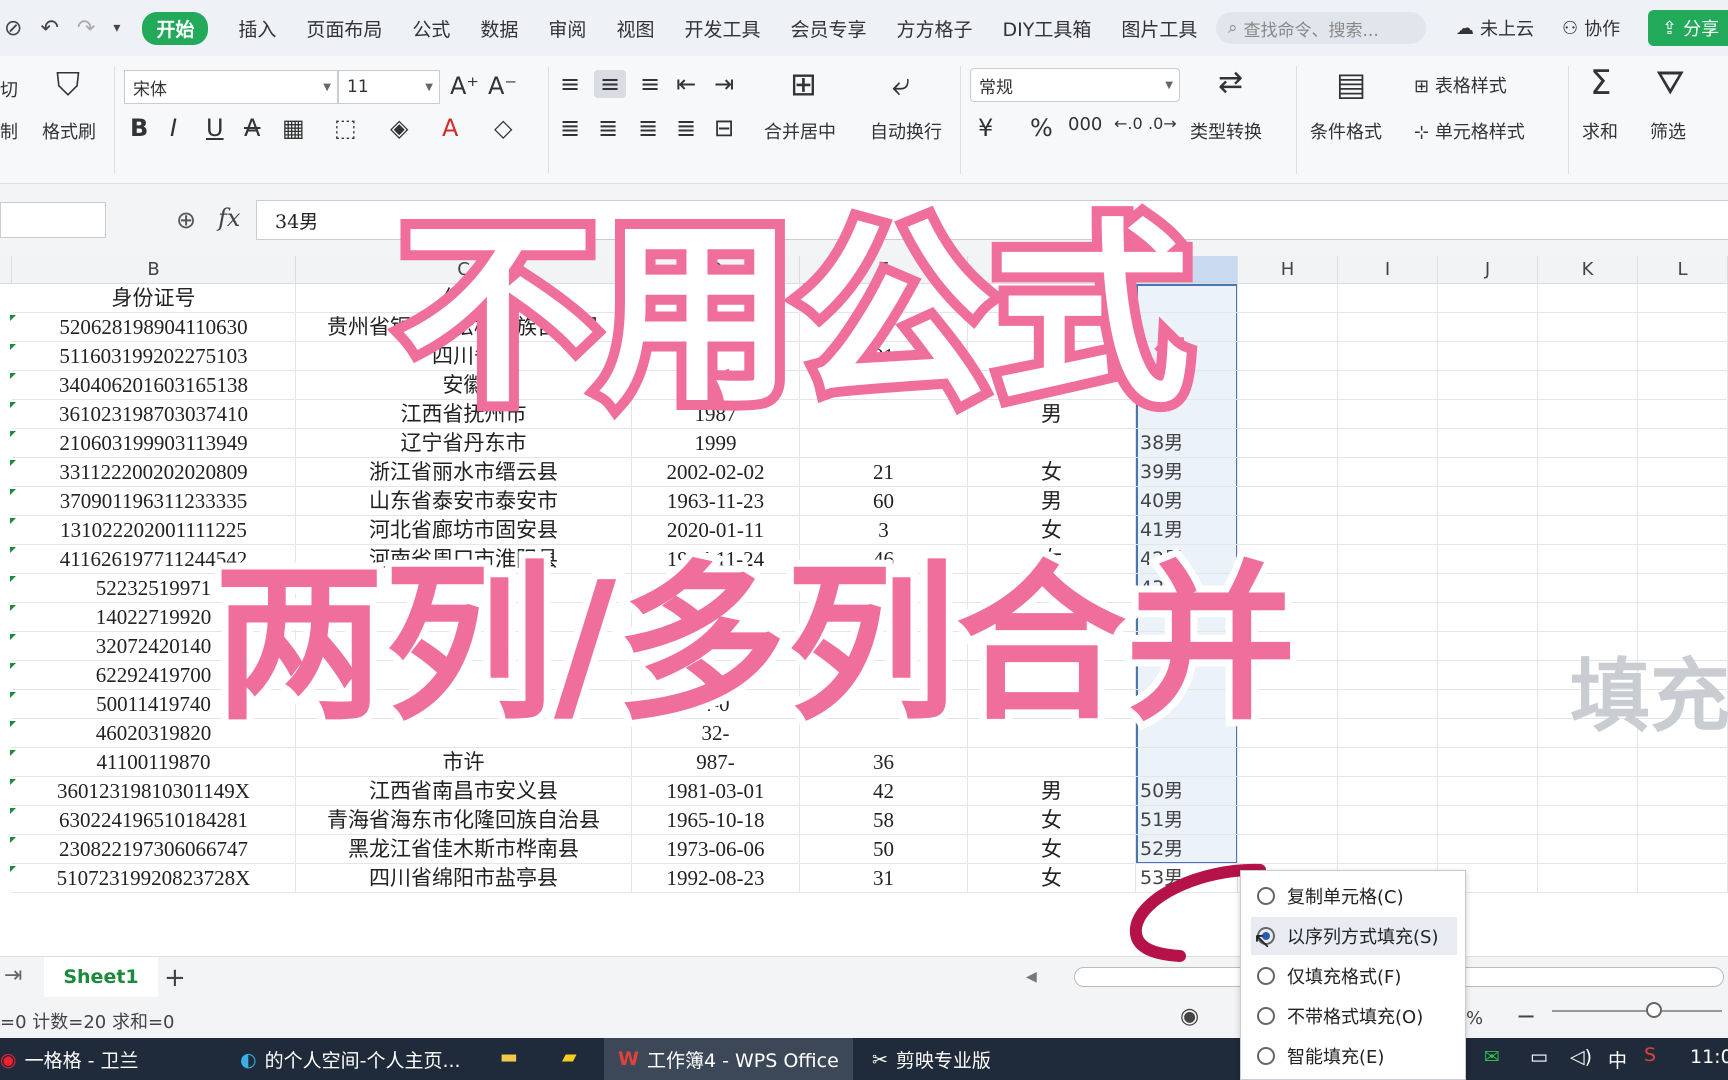  Describe the element at coordinates (154, 472) in the screenshot. I see `cell-b: 331122200202020809` at that location.